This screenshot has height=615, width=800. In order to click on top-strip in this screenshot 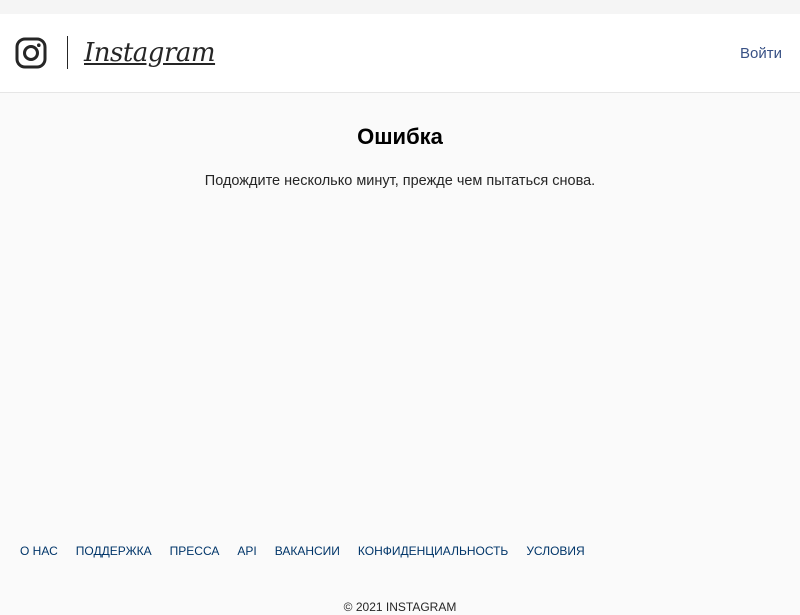, I will do `click(400, 7)`.